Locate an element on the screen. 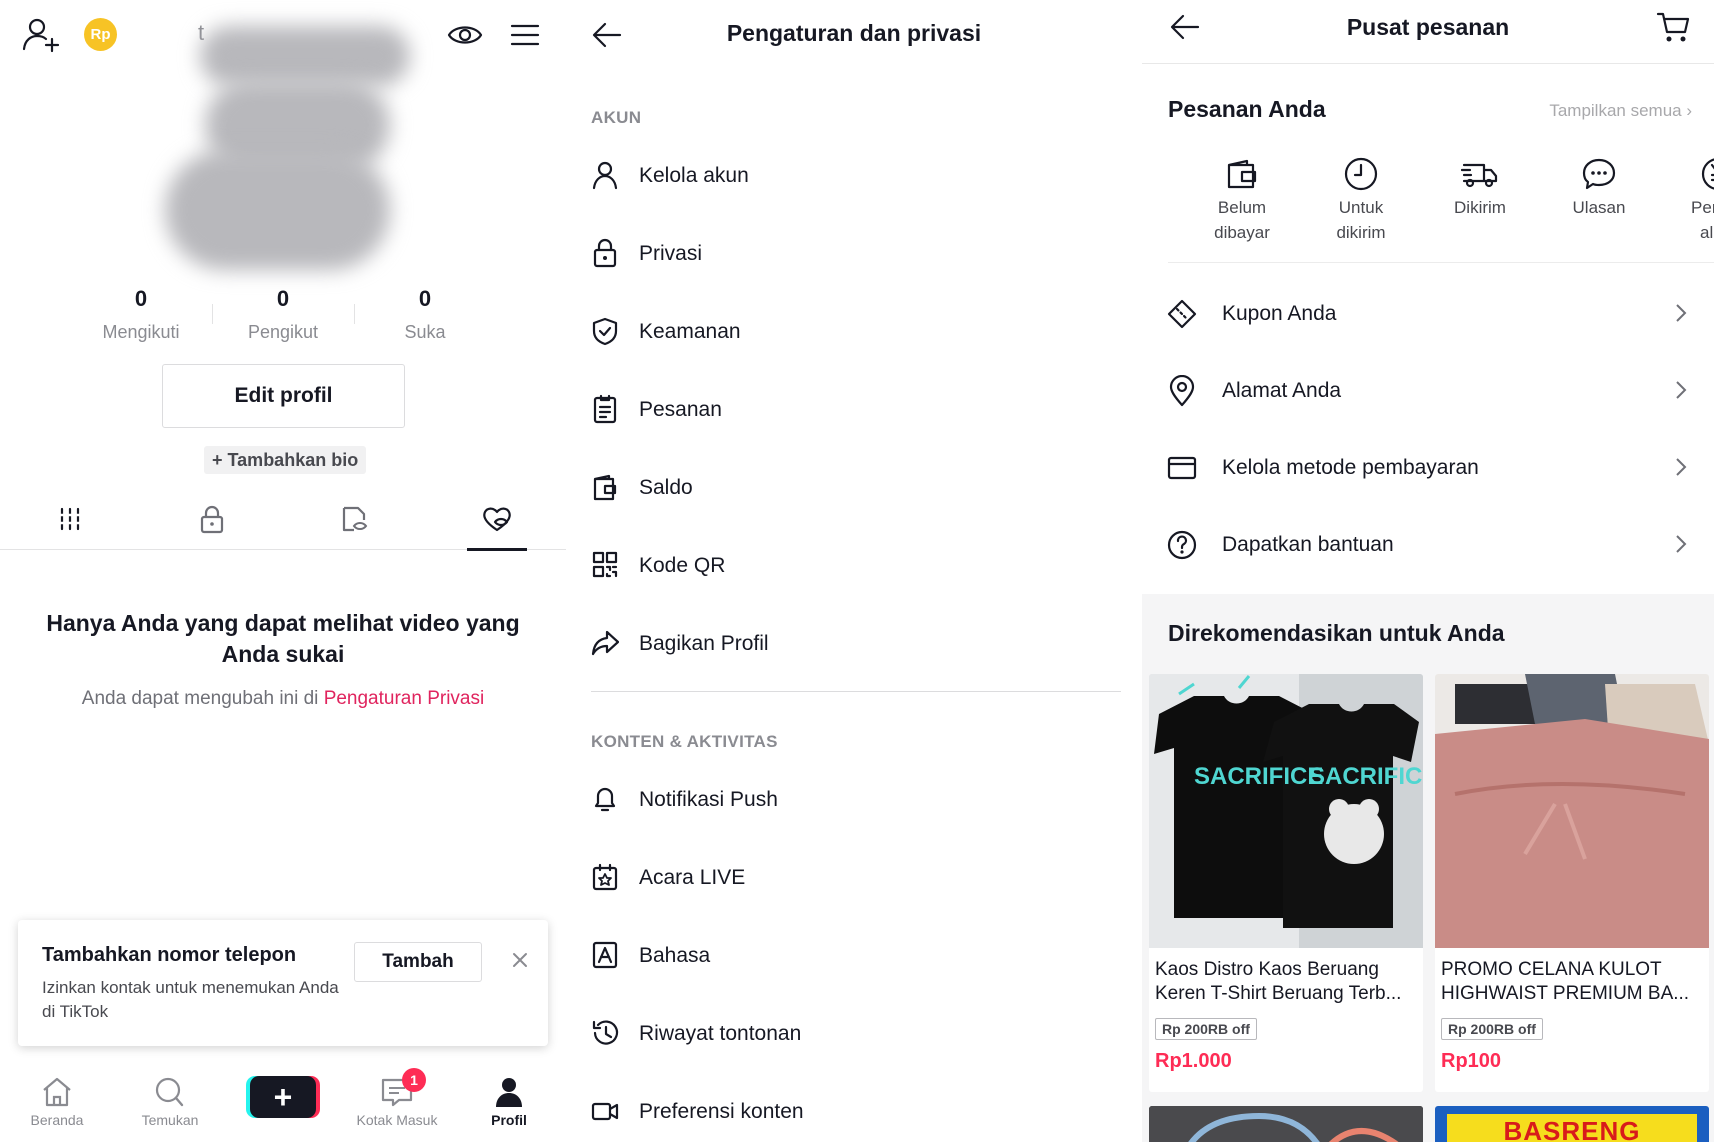 The image size is (1714, 1142). tab-liked is located at coordinates (497, 527).